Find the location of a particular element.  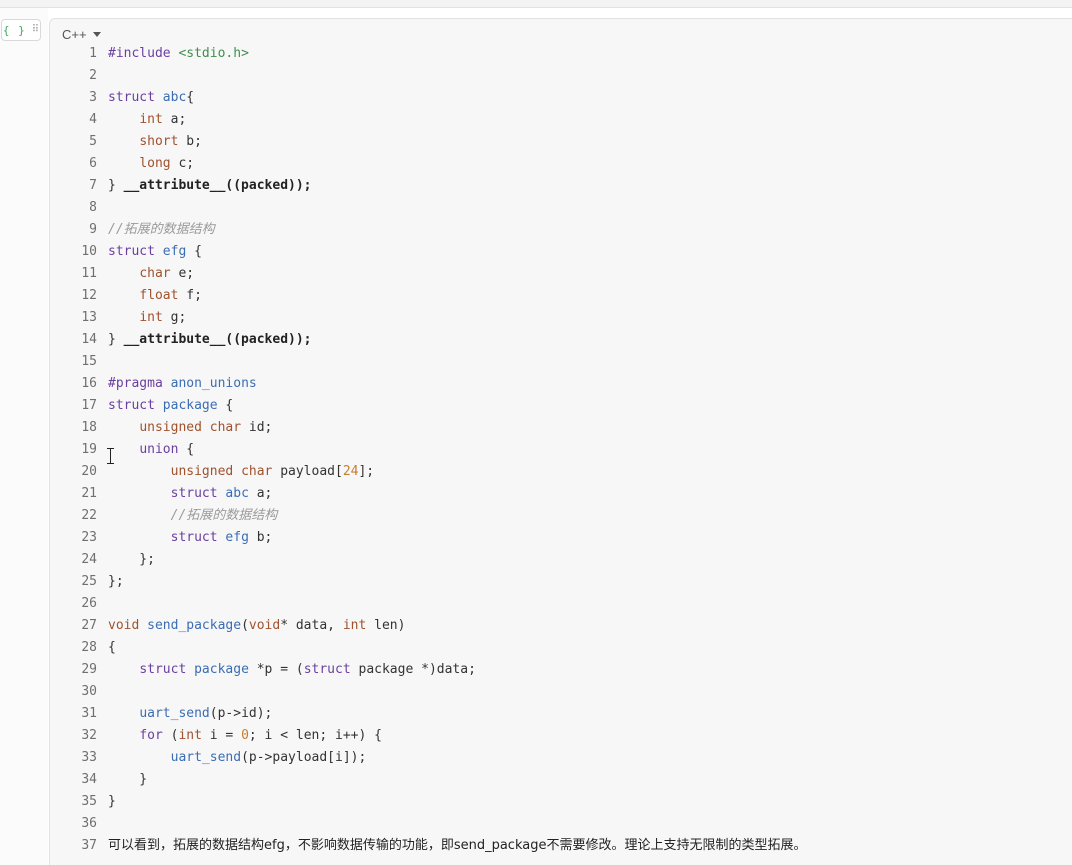

code-line: 9 //拓展的数据结构 is located at coordinates (561, 230).